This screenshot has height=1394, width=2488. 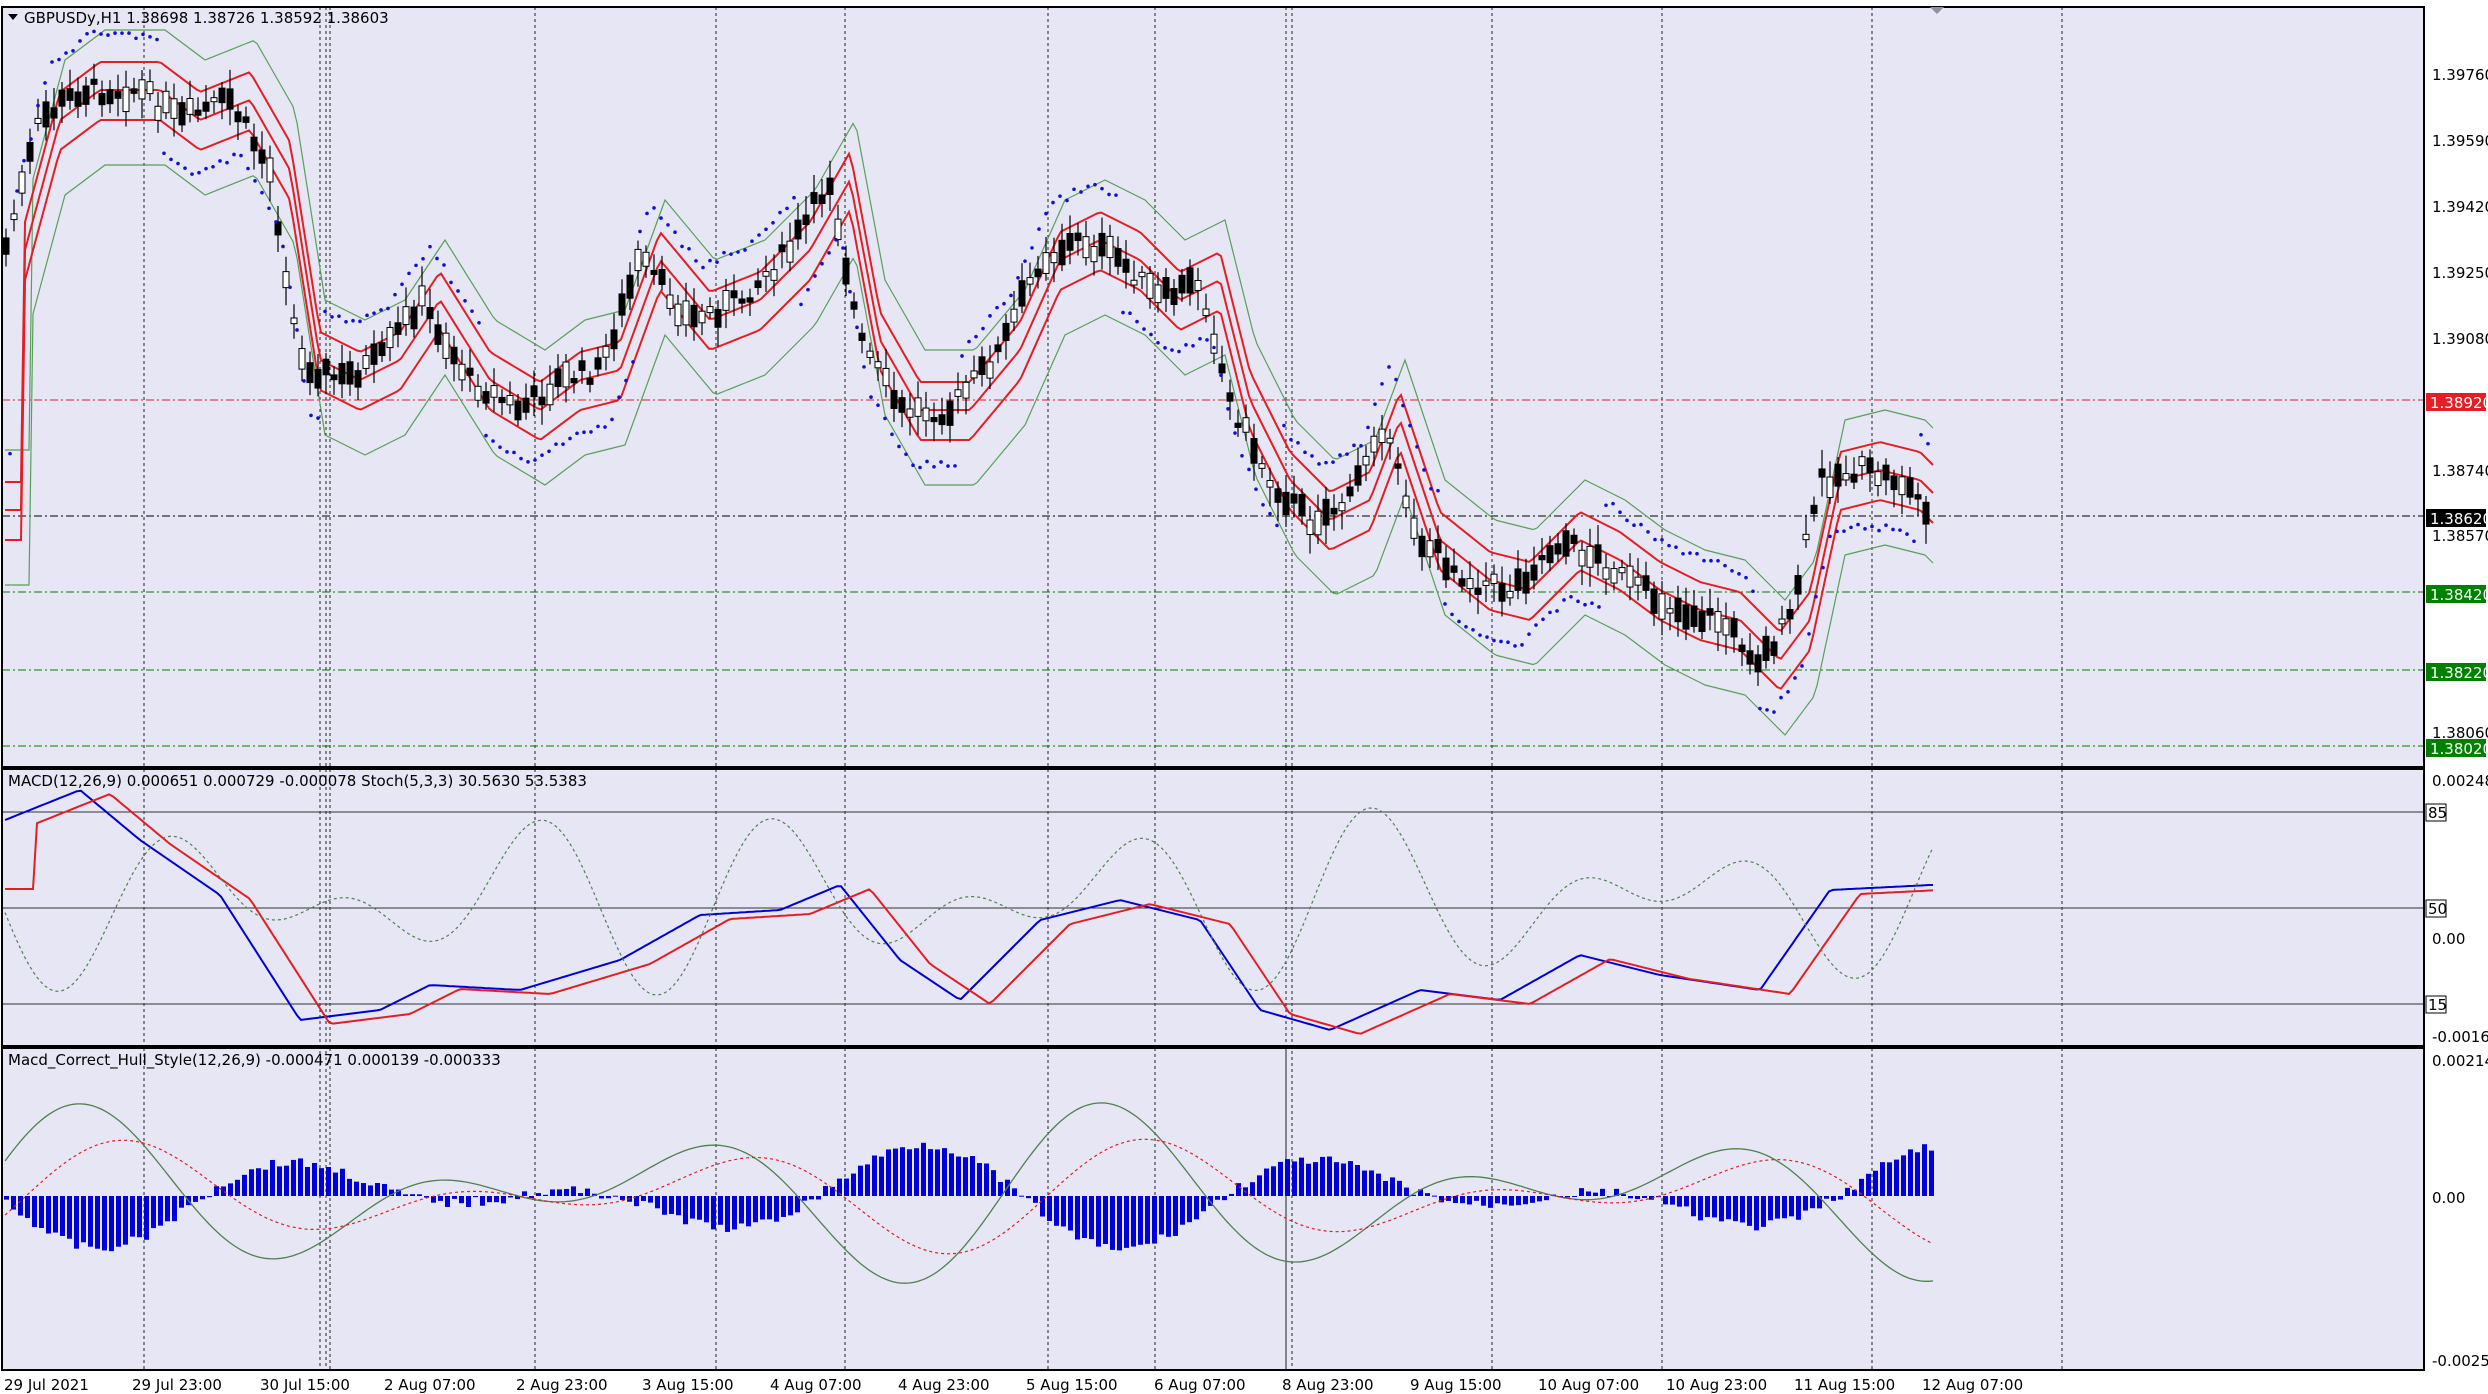 What do you see at coordinates (2457, 575) in the screenshot?
I see `tagged-price-levels: 1.38920 1.38620 1.38420 1.38220 1.38020` at bounding box center [2457, 575].